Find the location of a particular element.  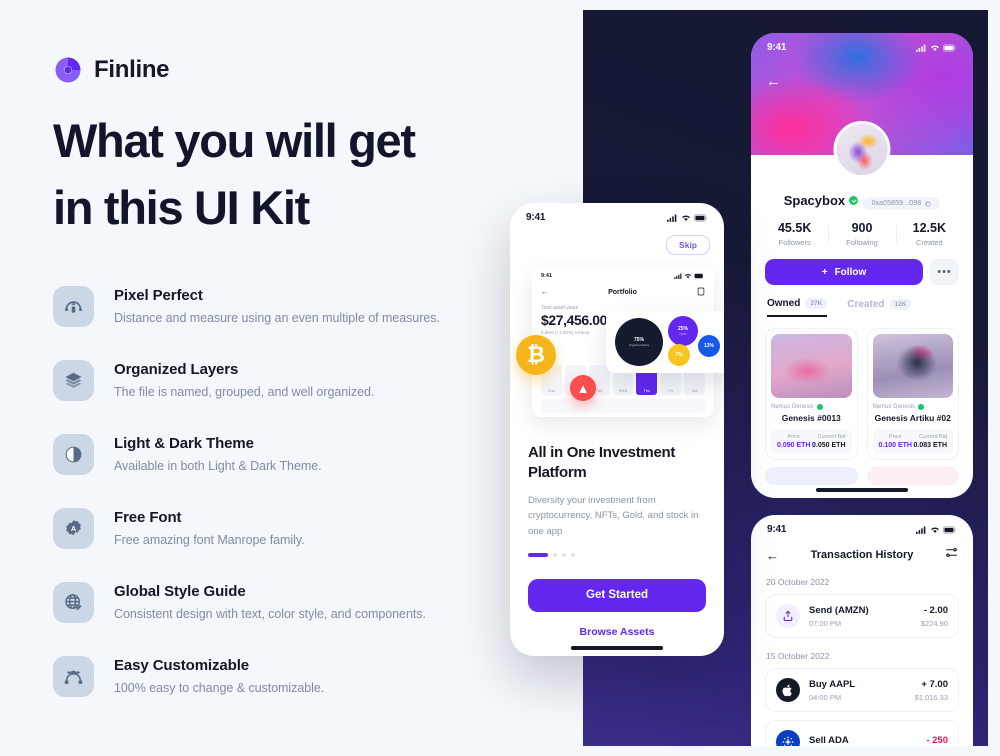

bubble-value: 7% is located at coordinates (679, 355).